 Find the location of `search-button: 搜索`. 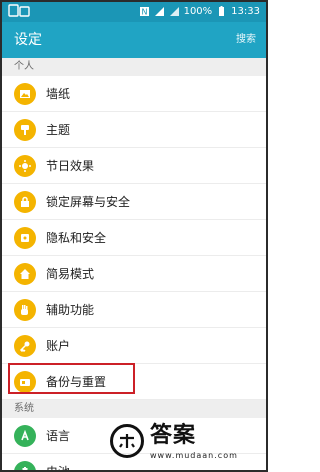

search-button: 搜索 is located at coordinates (246, 40).